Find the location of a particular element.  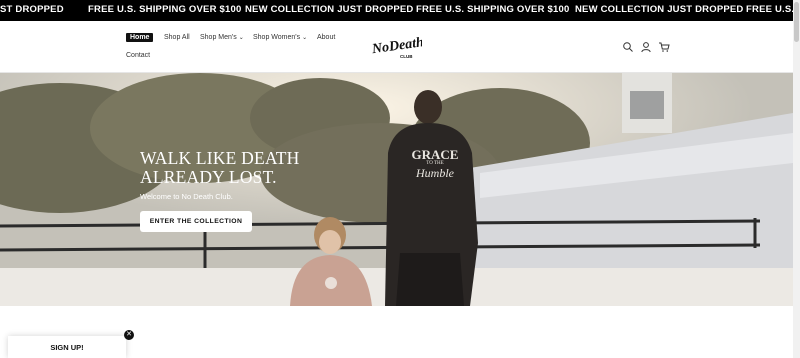

announcement-message: ST DROPPED is located at coordinates (32, 9).